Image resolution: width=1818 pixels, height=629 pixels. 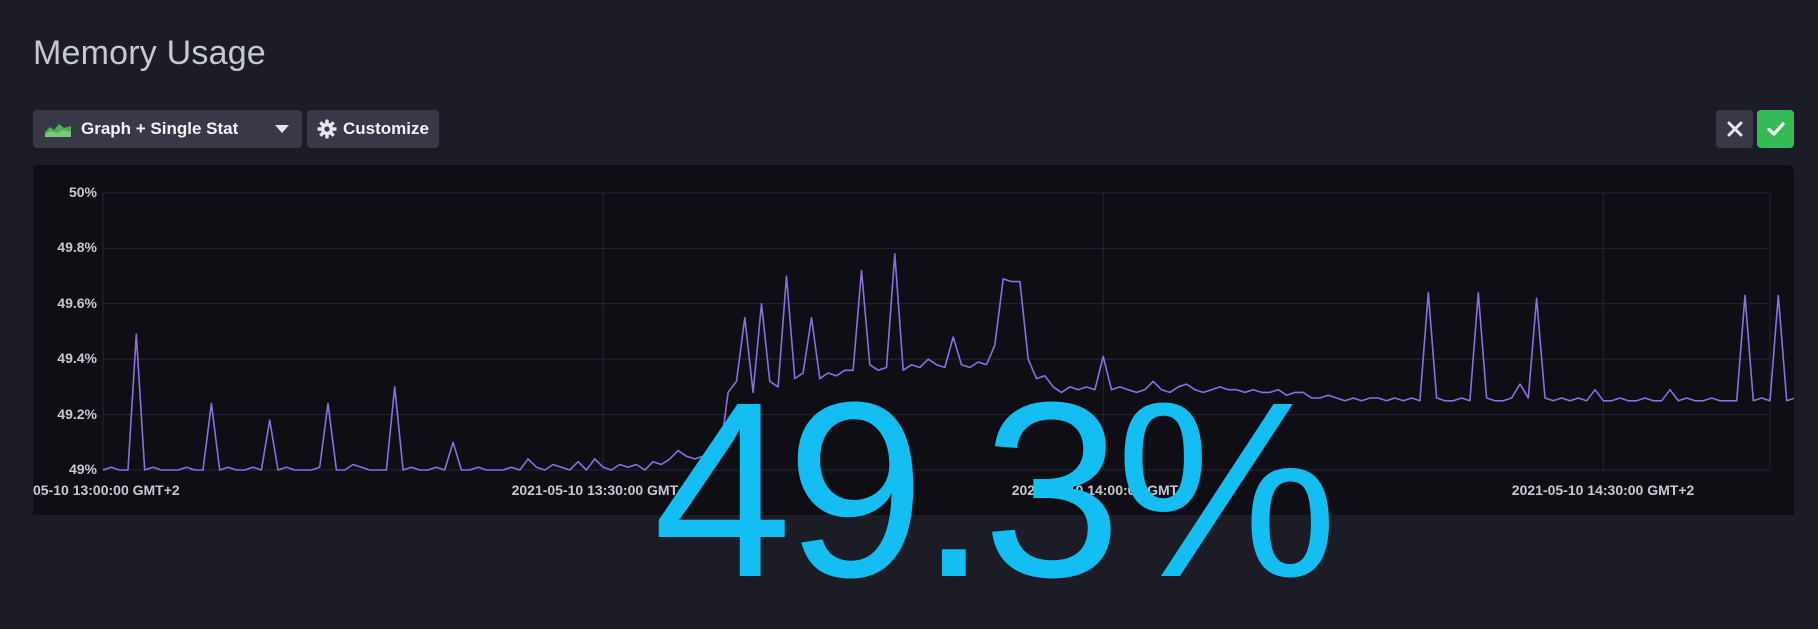 What do you see at coordinates (603, 490) in the screenshot?
I see `x-tick-label: 2021-05-10 13:30:00 GMT+2` at bounding box center [603, 490].